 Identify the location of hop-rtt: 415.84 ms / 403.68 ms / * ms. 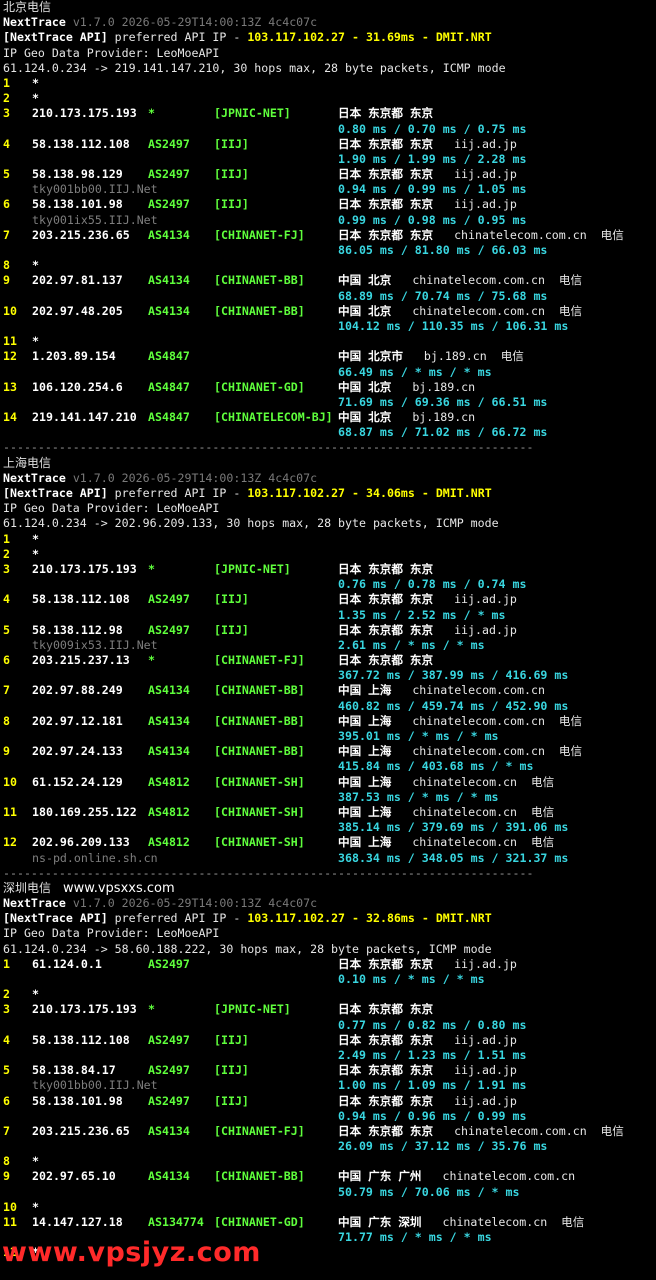
(436, 766).